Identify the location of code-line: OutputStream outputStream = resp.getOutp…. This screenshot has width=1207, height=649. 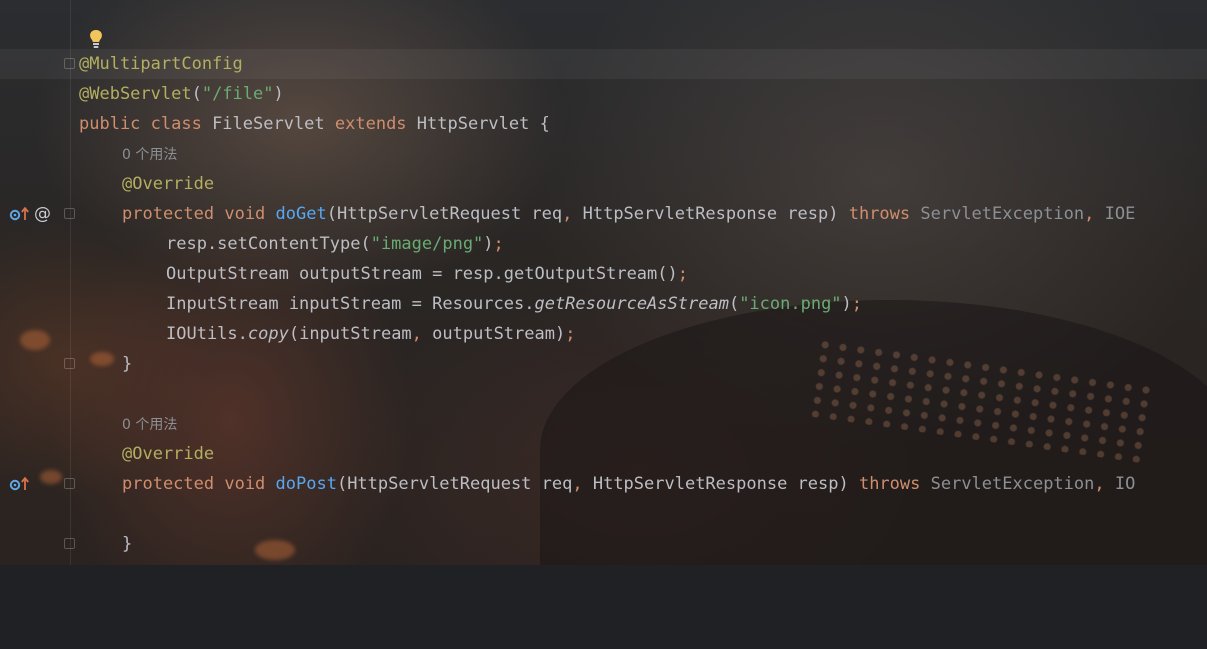
(603, 274).